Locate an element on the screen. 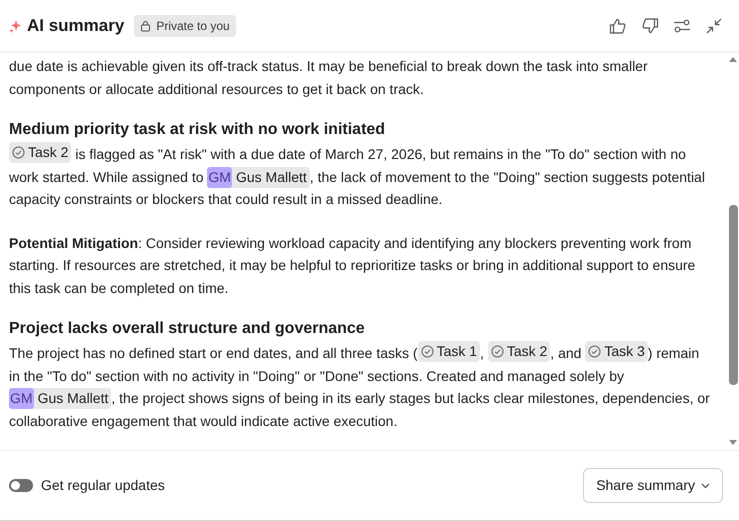 The image size is (739, 521). scrollbar-thumb is located at coordinates (733, 295).